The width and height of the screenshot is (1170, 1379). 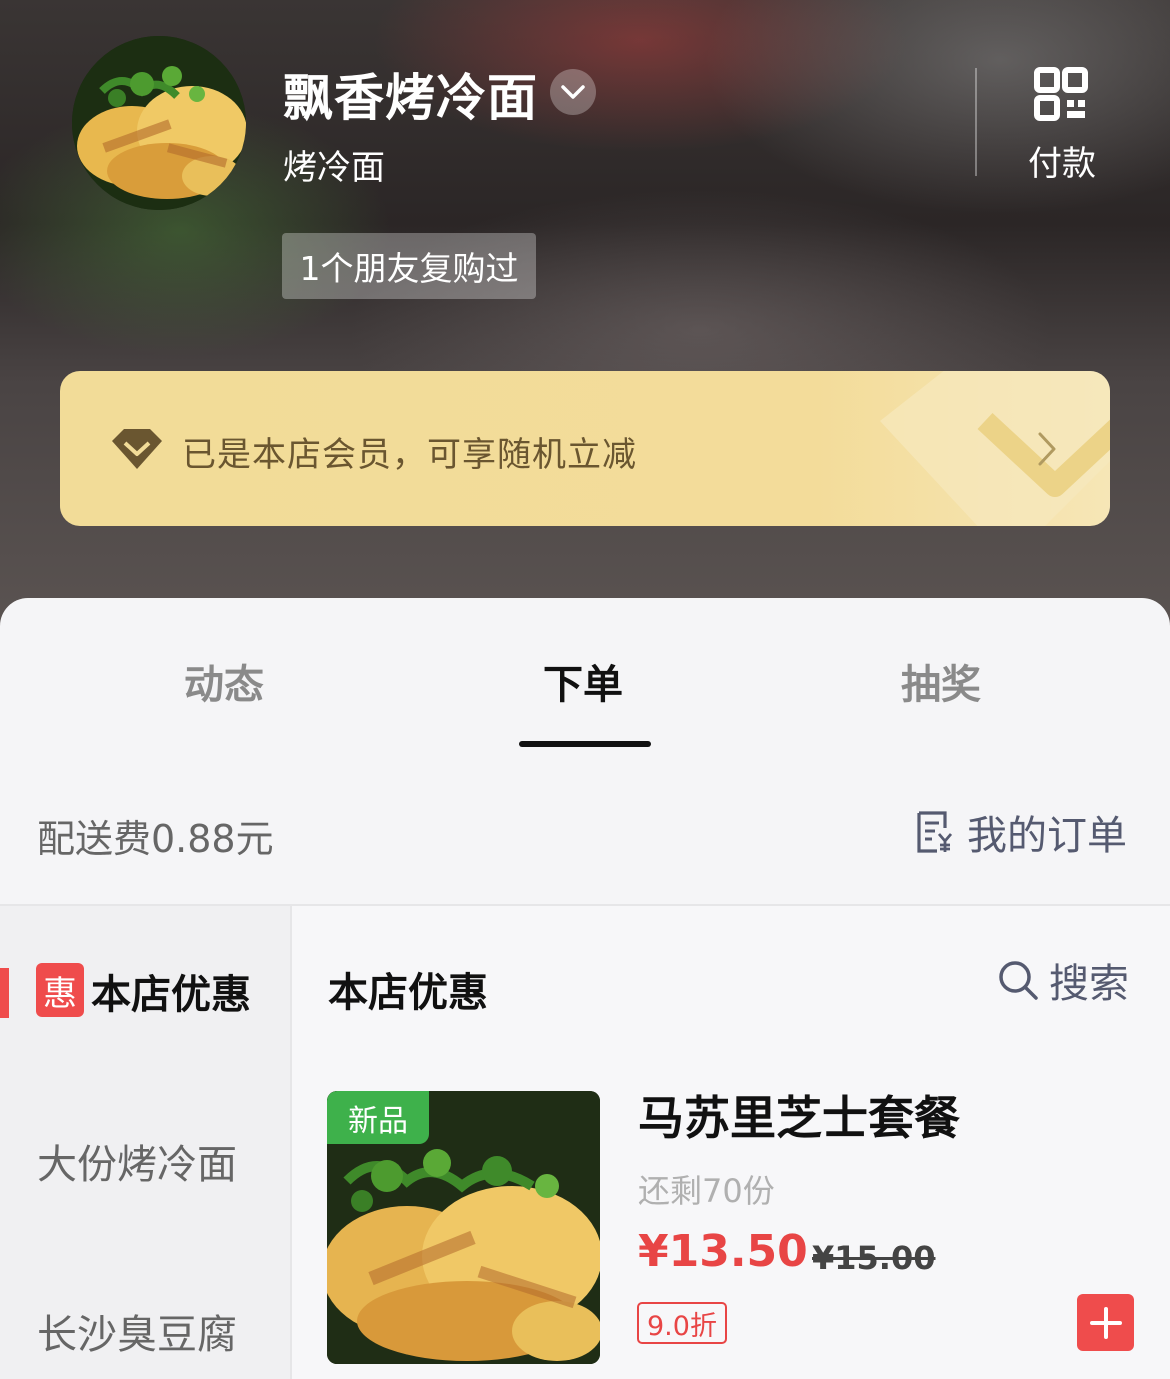 What do you see at coordinates (799, 1115) in the screenshot?
I see `product-name: 马苏里芝士套餐` at bounding box center [799, 1115].